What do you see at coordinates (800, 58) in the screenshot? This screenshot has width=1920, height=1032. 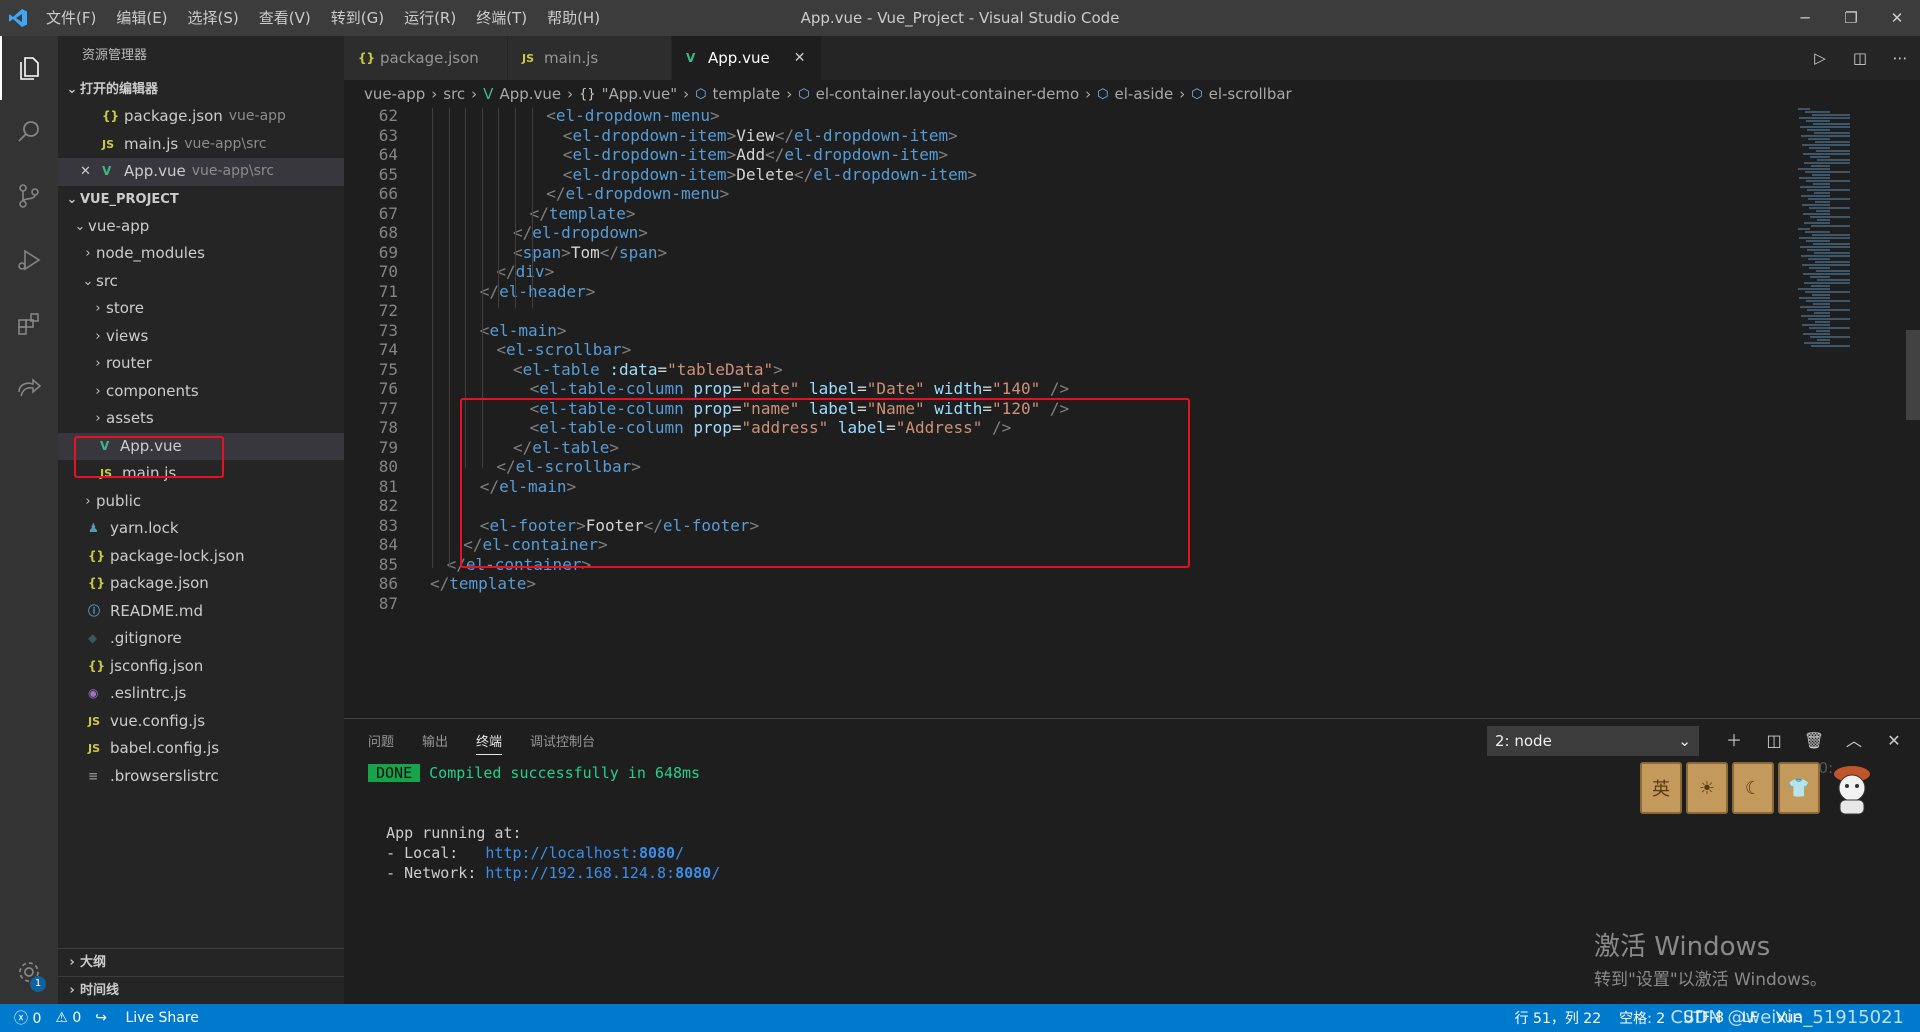 I see `close-tab-icon: ✕` at bounding box center [800, 58].